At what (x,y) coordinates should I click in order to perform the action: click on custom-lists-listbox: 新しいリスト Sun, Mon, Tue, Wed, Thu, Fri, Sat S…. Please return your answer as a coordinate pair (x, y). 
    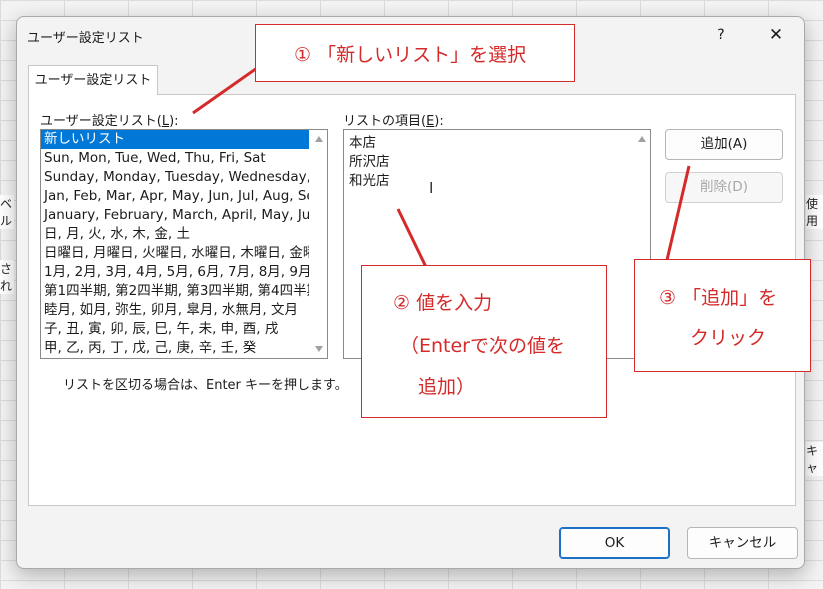
    Looking at the image, I should click on (184, 244).